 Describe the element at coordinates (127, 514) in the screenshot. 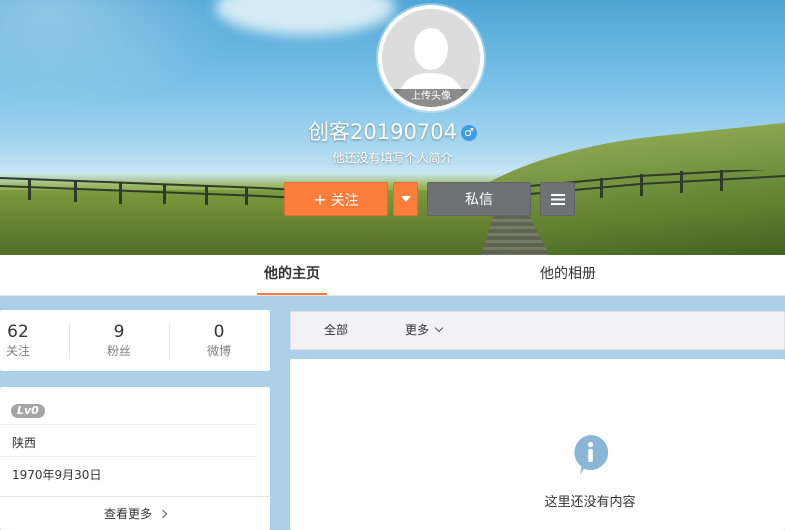

I see `see-more-label: 查看更多` at that location.